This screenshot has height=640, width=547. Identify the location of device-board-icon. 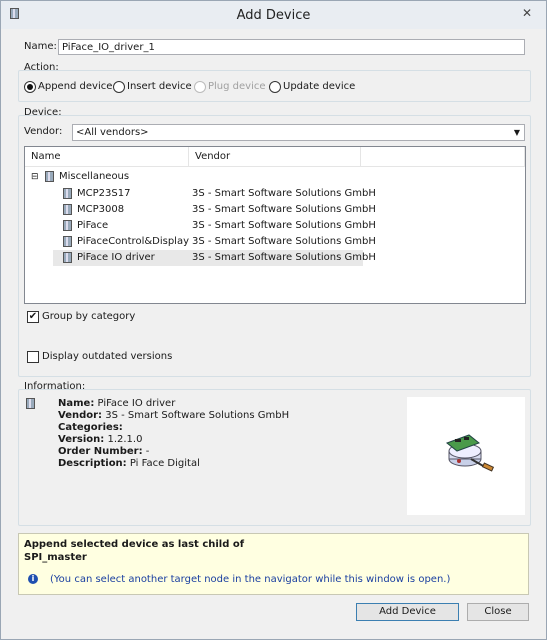
(470, 453).